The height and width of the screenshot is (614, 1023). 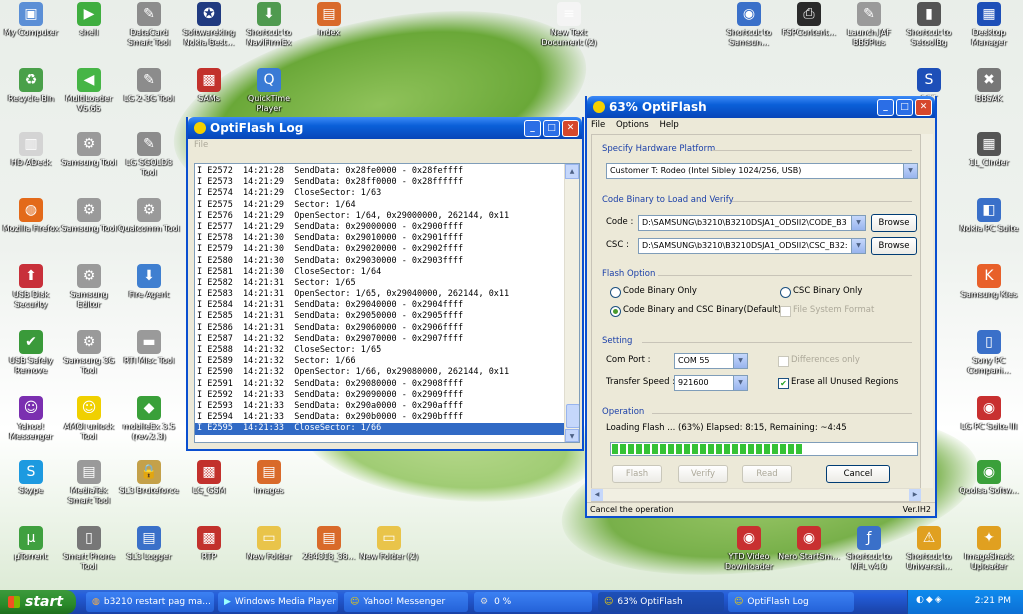 What do you see at coordinates (661, 602) in the screenshot?
I see `task-optiflash: ☺ 63% OptiFlash` at bounding box center [661, 602].